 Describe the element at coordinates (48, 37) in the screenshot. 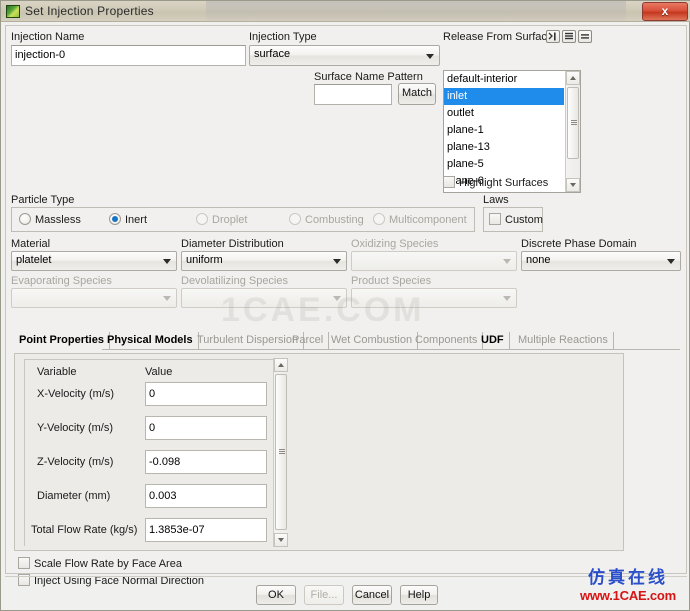

I see `injection-name-label: Injection Name` at that location.